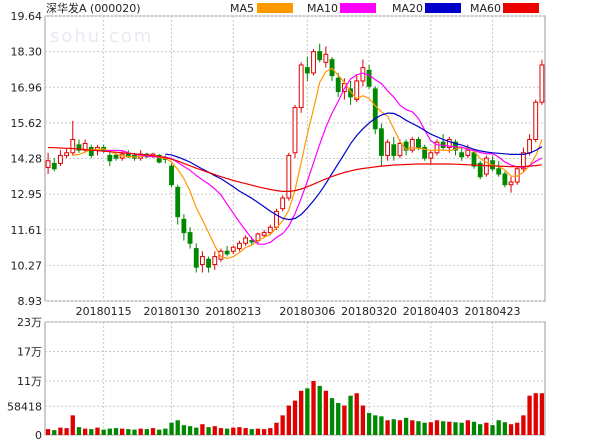 Image resolution: width=600 pixels, height=440 pixels. Describe the element at coordinates (307, 311) in the screenshot. I see `date-tick-label: 20180306` at that location.